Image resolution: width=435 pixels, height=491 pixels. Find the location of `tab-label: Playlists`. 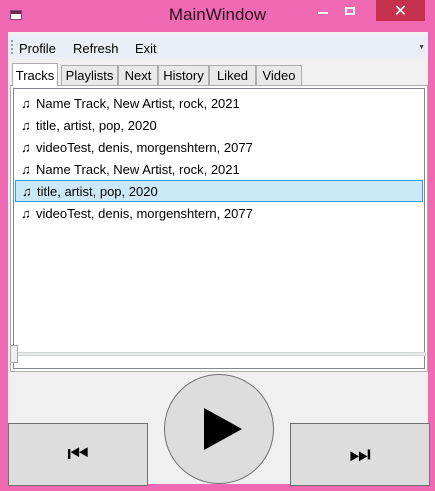

tab-label: Playlists is located at coordinates (89, 75).